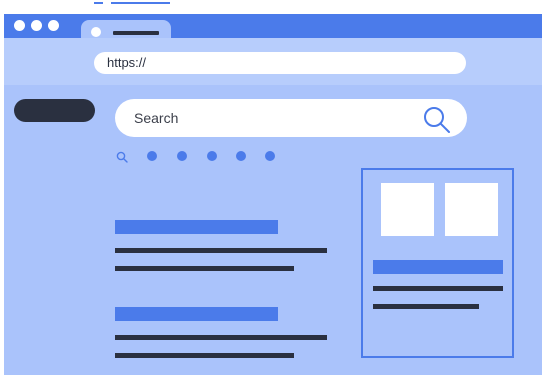 The image size is (542, 375). I want to click on ad-panel, so click(437, 263).